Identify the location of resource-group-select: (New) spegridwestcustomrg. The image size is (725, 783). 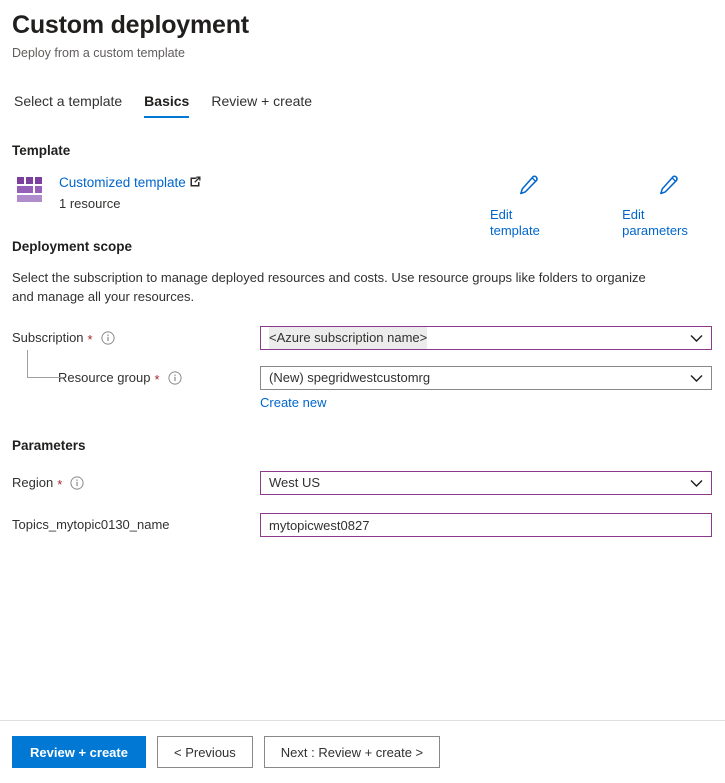
(486, 378).